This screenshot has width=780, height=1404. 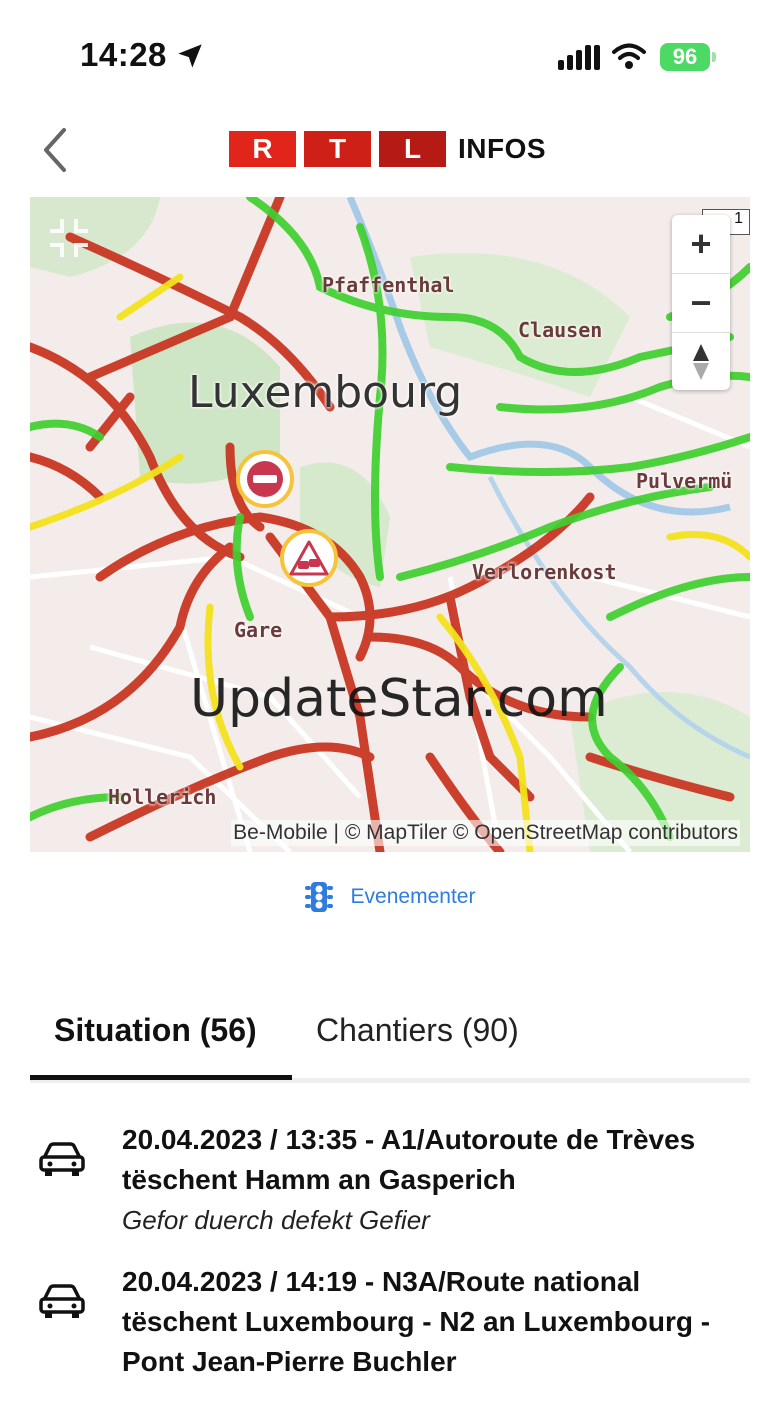 What do you see at coordinates (262, 149) in the screenshot?
I see `logo-letter-r: R` at bounding box center [262, 149].